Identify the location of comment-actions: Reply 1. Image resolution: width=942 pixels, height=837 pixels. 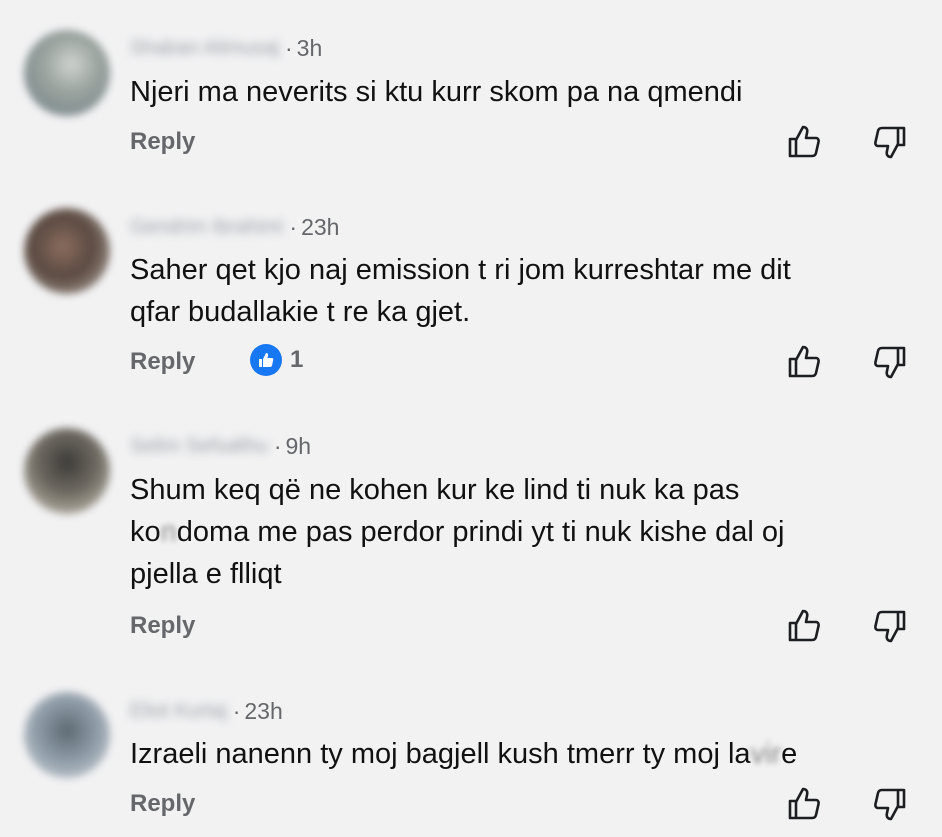
(471, 364).